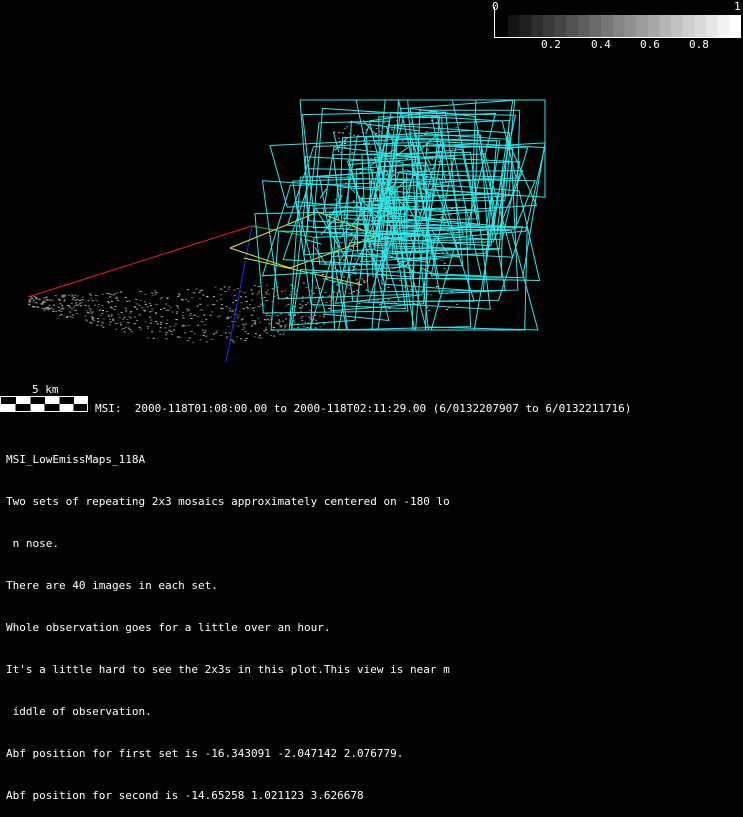 The image size is (743, 817). What do you see at coordinates (303, 271) in the screenshot?
I see `boresight-line` at bounding box center [303, 271].